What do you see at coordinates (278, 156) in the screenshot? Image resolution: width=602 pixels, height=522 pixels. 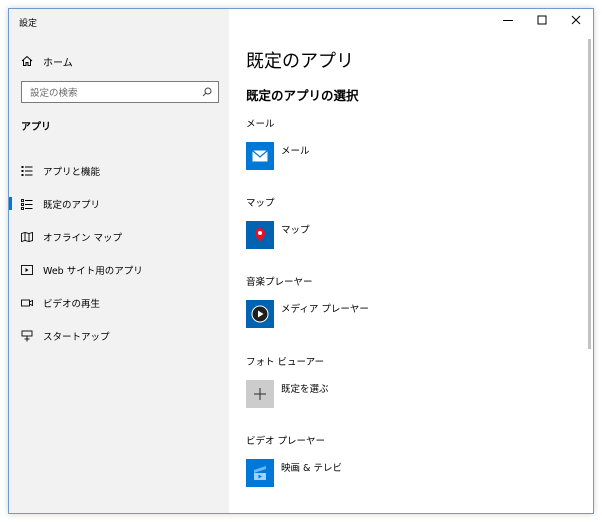 I see `default-app-selector: メール` at bounding box center [278, 156].